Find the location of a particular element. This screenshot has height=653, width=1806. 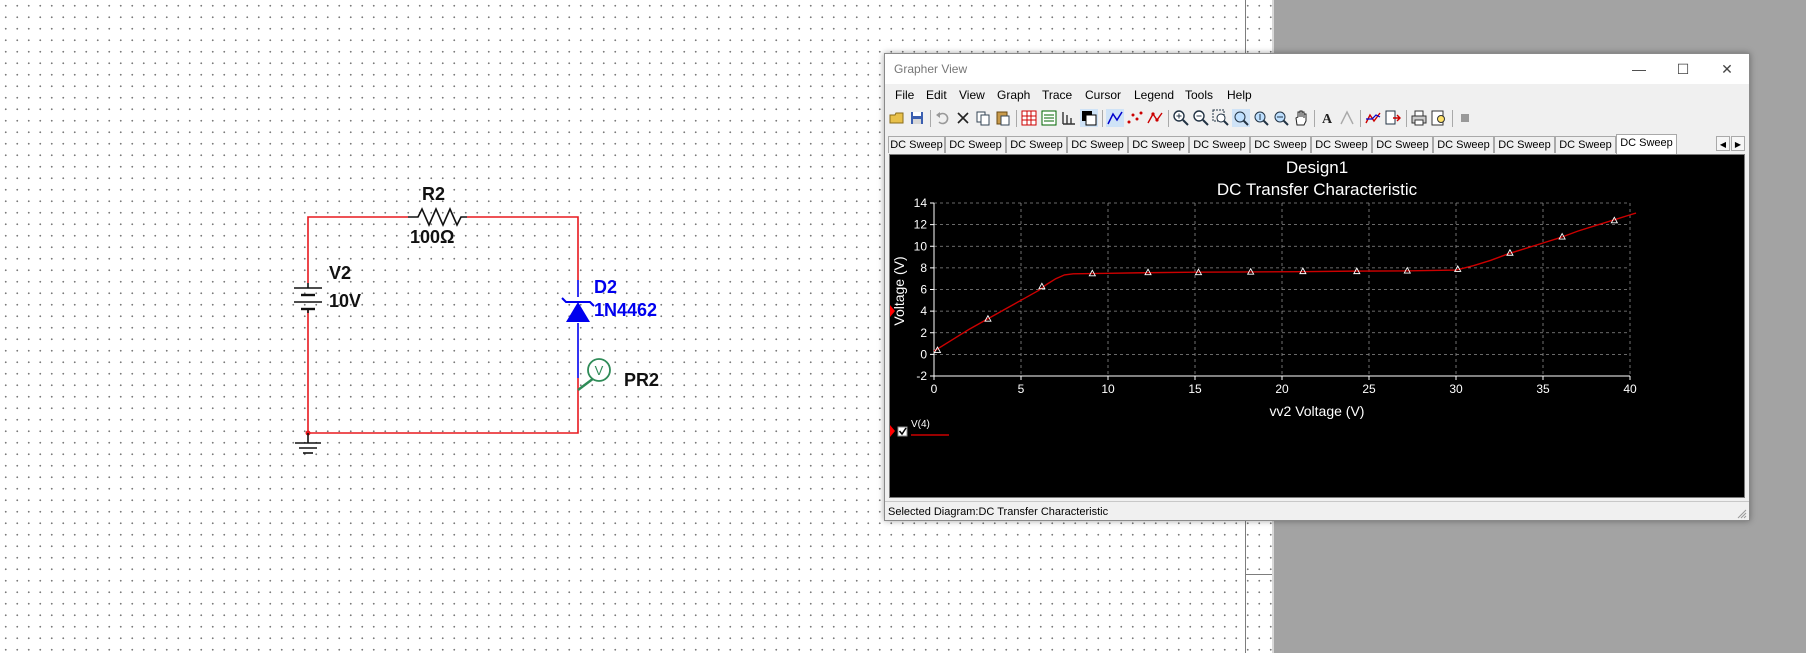

resistor-symbol is located at coordinates (437, 217).